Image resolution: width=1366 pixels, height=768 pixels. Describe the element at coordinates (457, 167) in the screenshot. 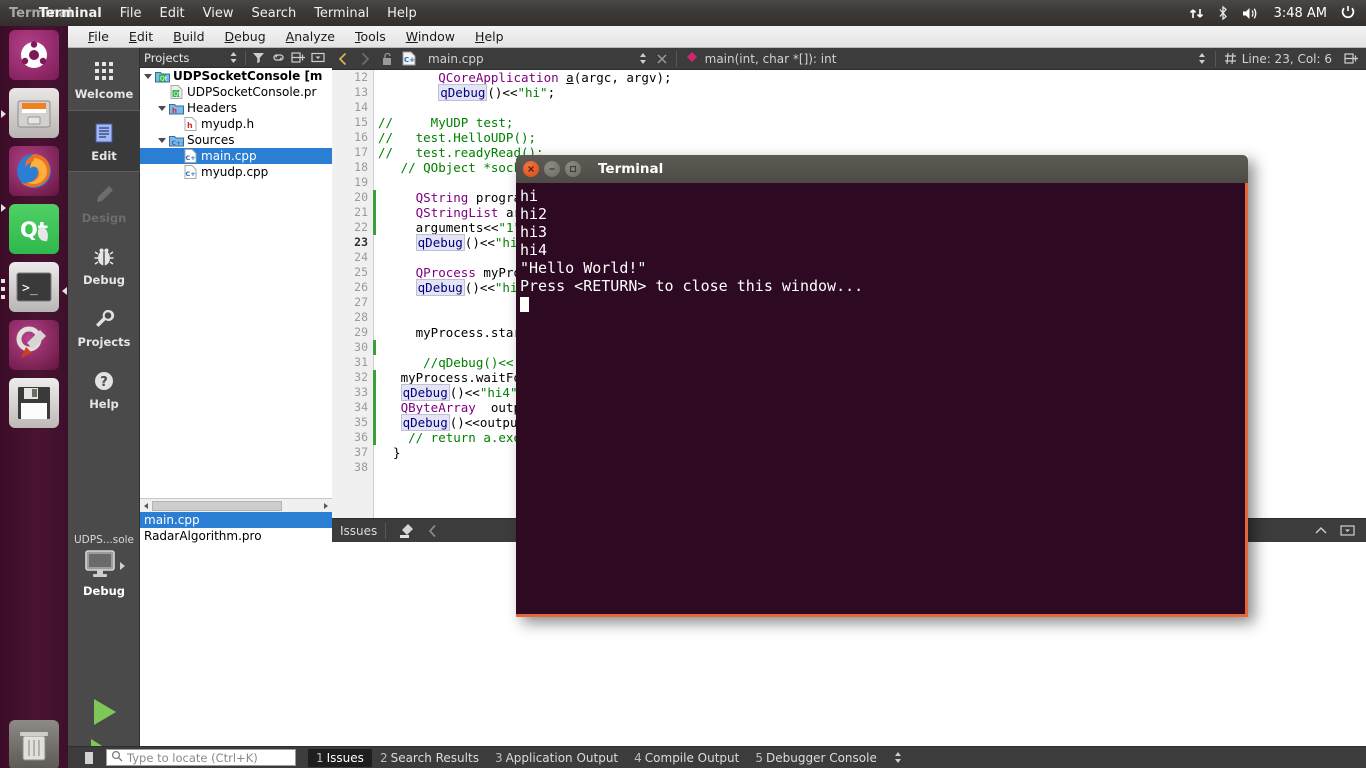

I see `code-token: // QObject *socket` at that location.